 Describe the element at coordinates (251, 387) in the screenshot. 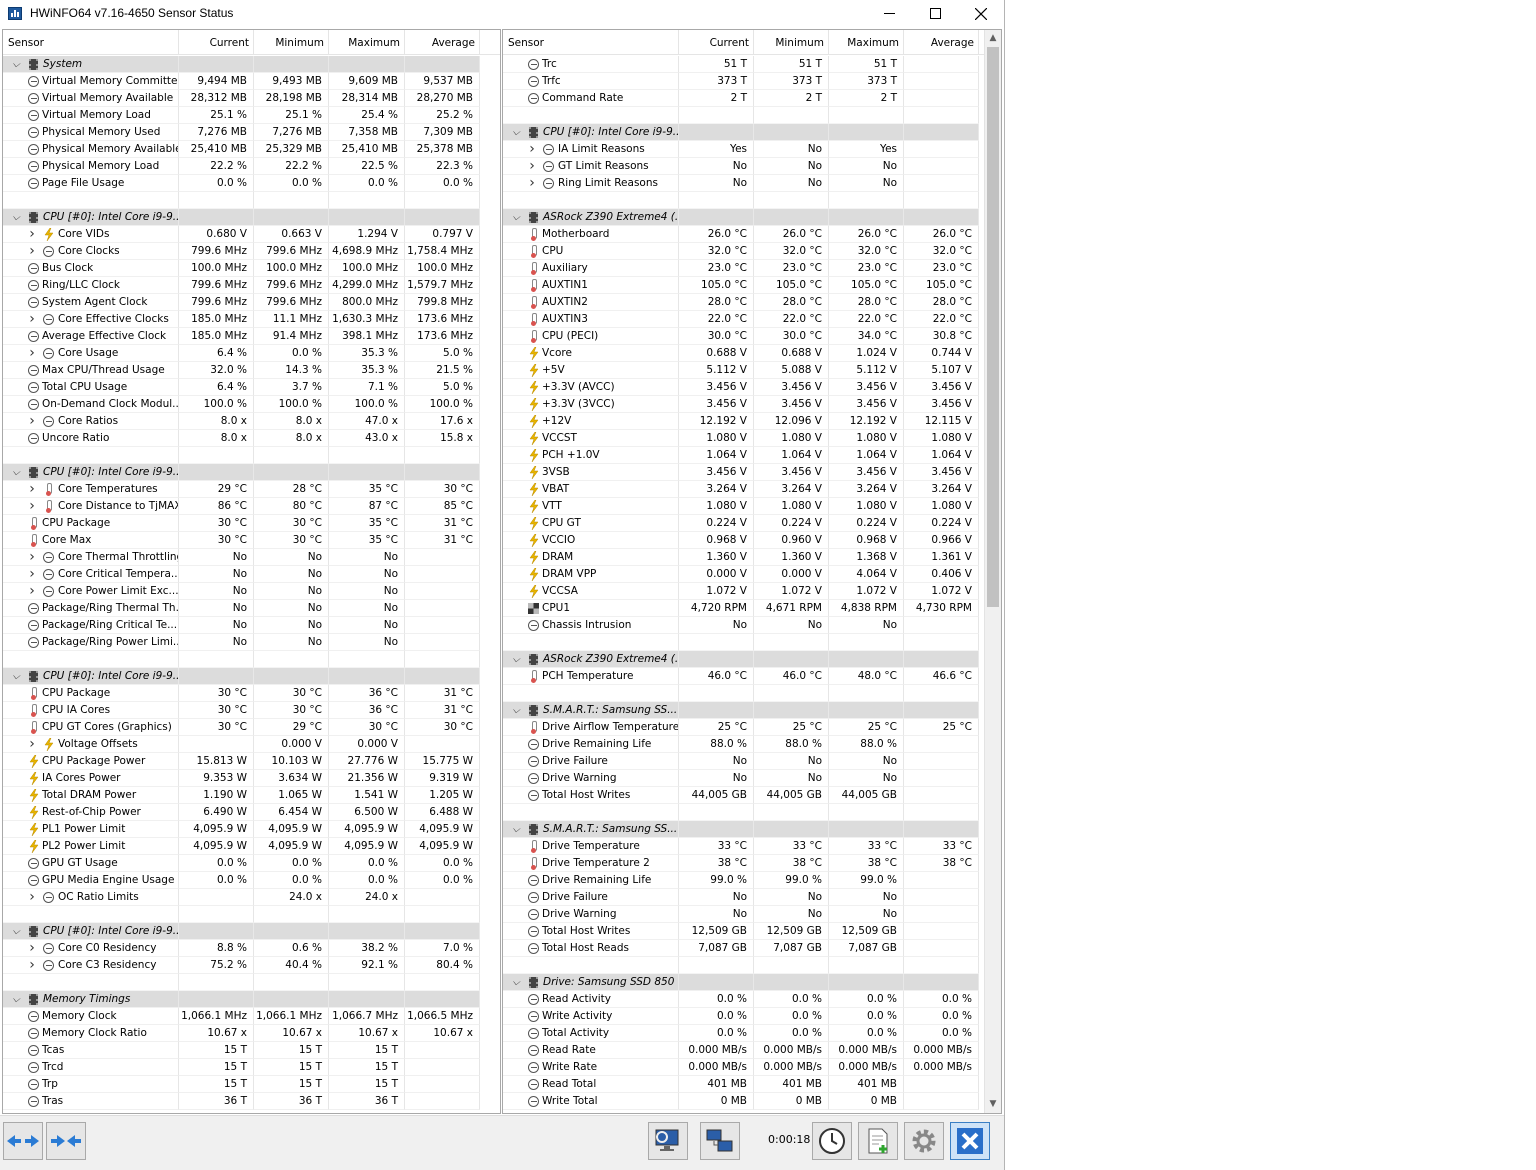

I see `sensor-row: Total CPU Usage 6.4 % 3.7 % 7.1 % 5.0 %` at that location.